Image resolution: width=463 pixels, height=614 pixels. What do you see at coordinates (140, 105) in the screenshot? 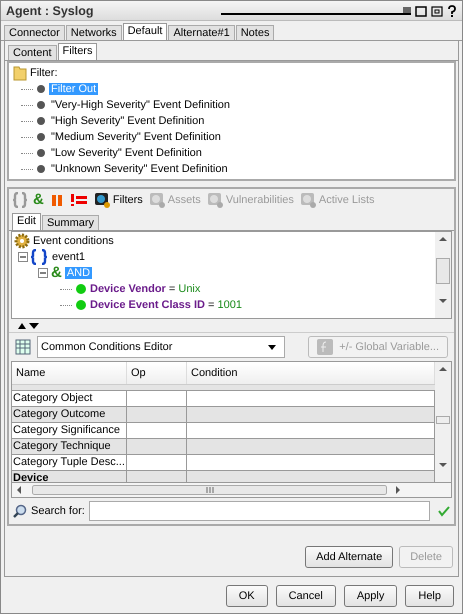
I see `filter-item: "Very-High Severity" Event Definition` at bounding box center [140, 105].